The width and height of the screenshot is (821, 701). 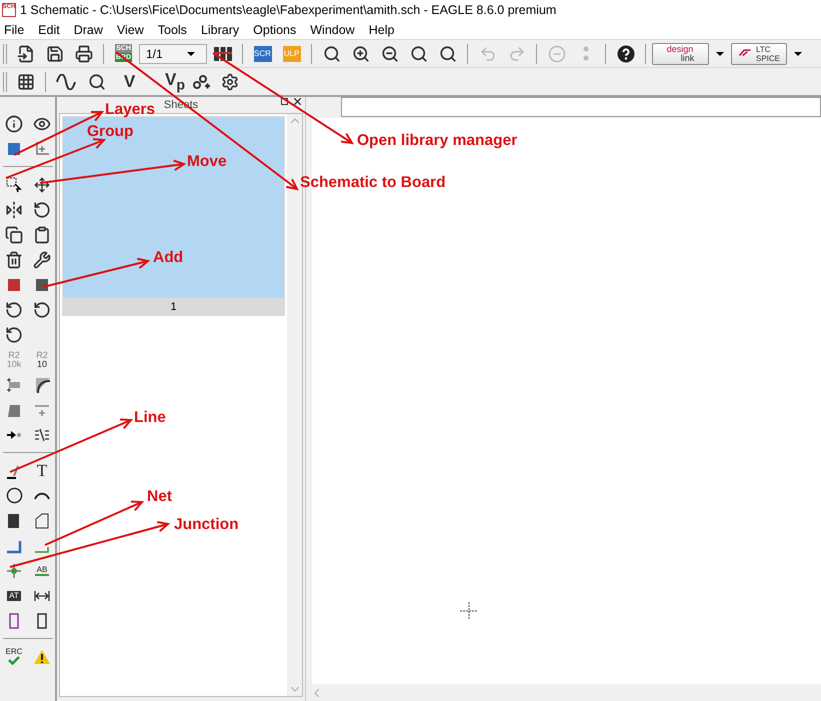 I want to click on annotation-label: Open library manager, so click(x=437, y=141).